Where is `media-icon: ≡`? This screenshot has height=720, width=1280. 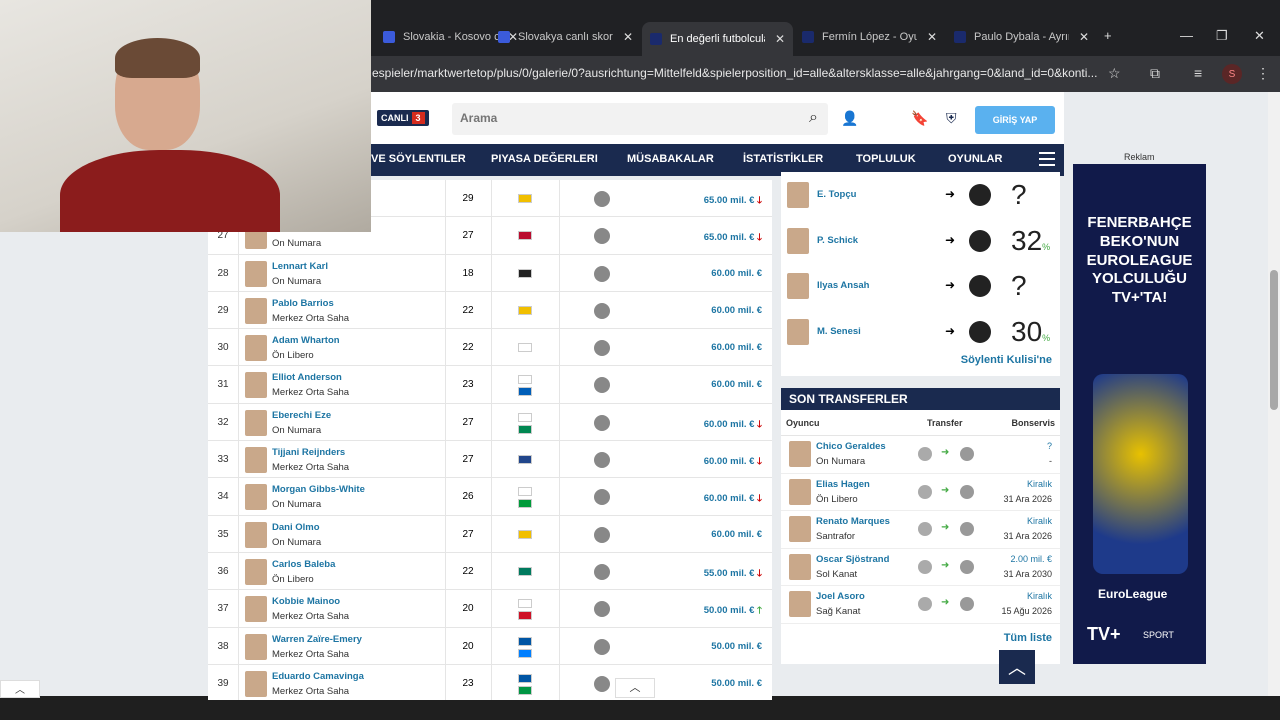
media-icon: ≡ is located at coordinates (1198, 73).